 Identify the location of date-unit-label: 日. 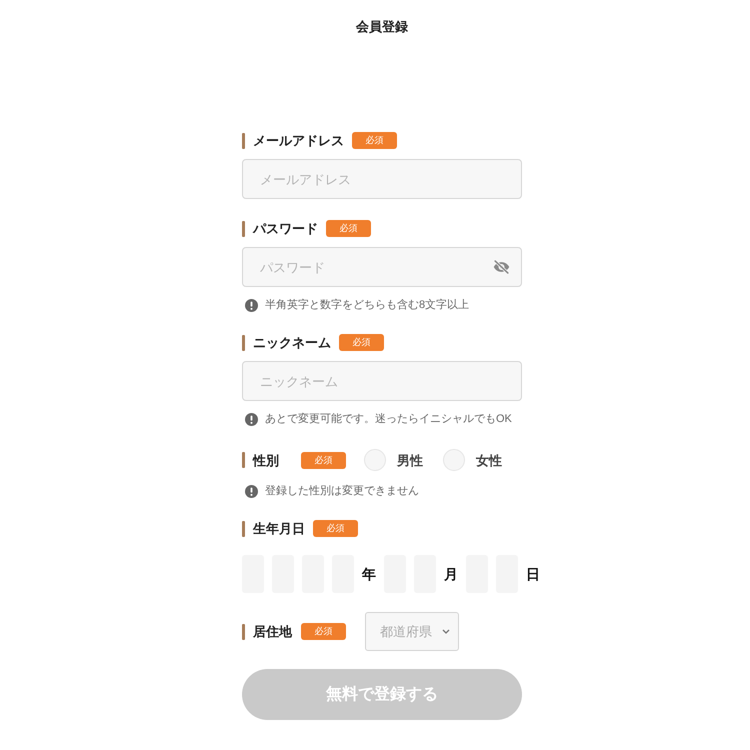
(533, 574).